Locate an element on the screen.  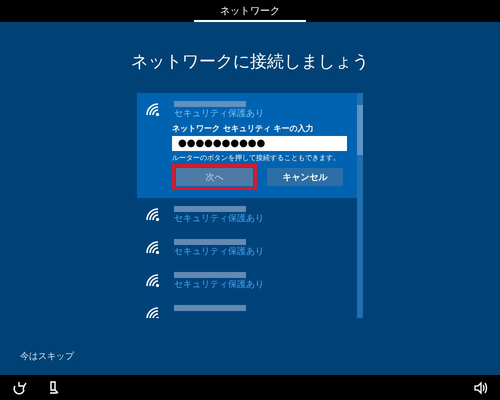
page-title: ネットワーク is located at coordinates (250, 11).